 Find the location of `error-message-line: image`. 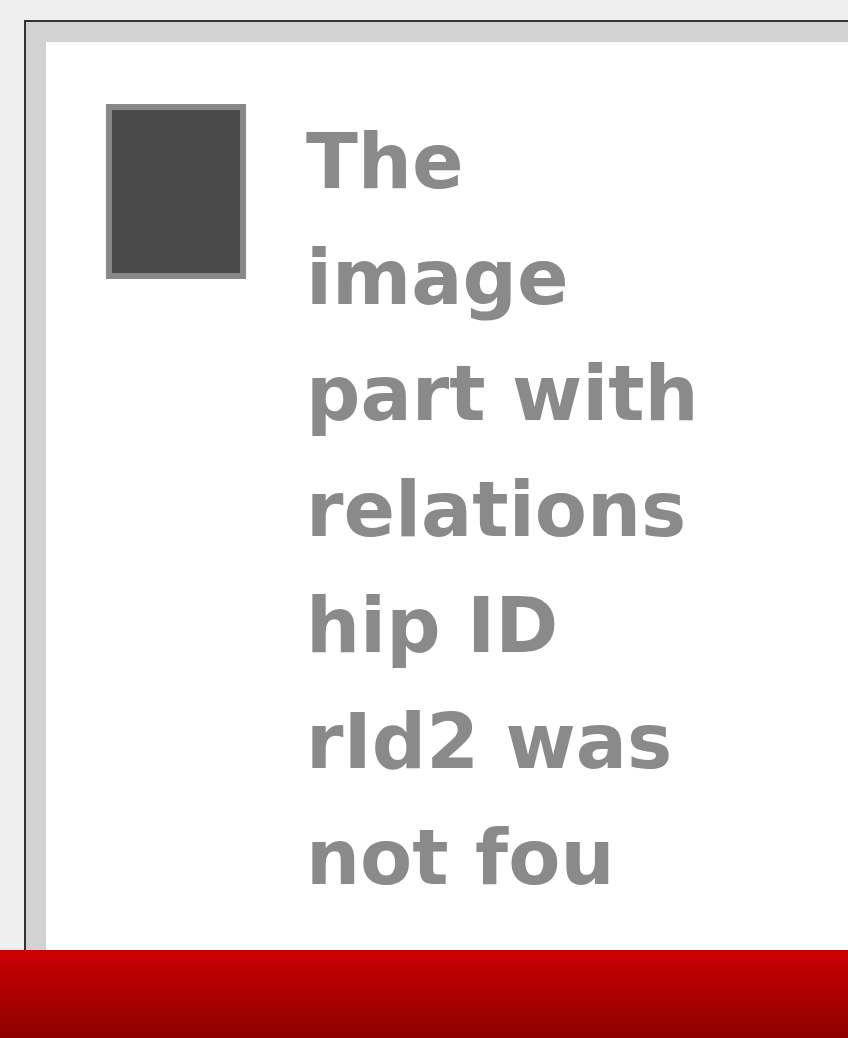

error-message-line: image is located at coordinates (438, 278).